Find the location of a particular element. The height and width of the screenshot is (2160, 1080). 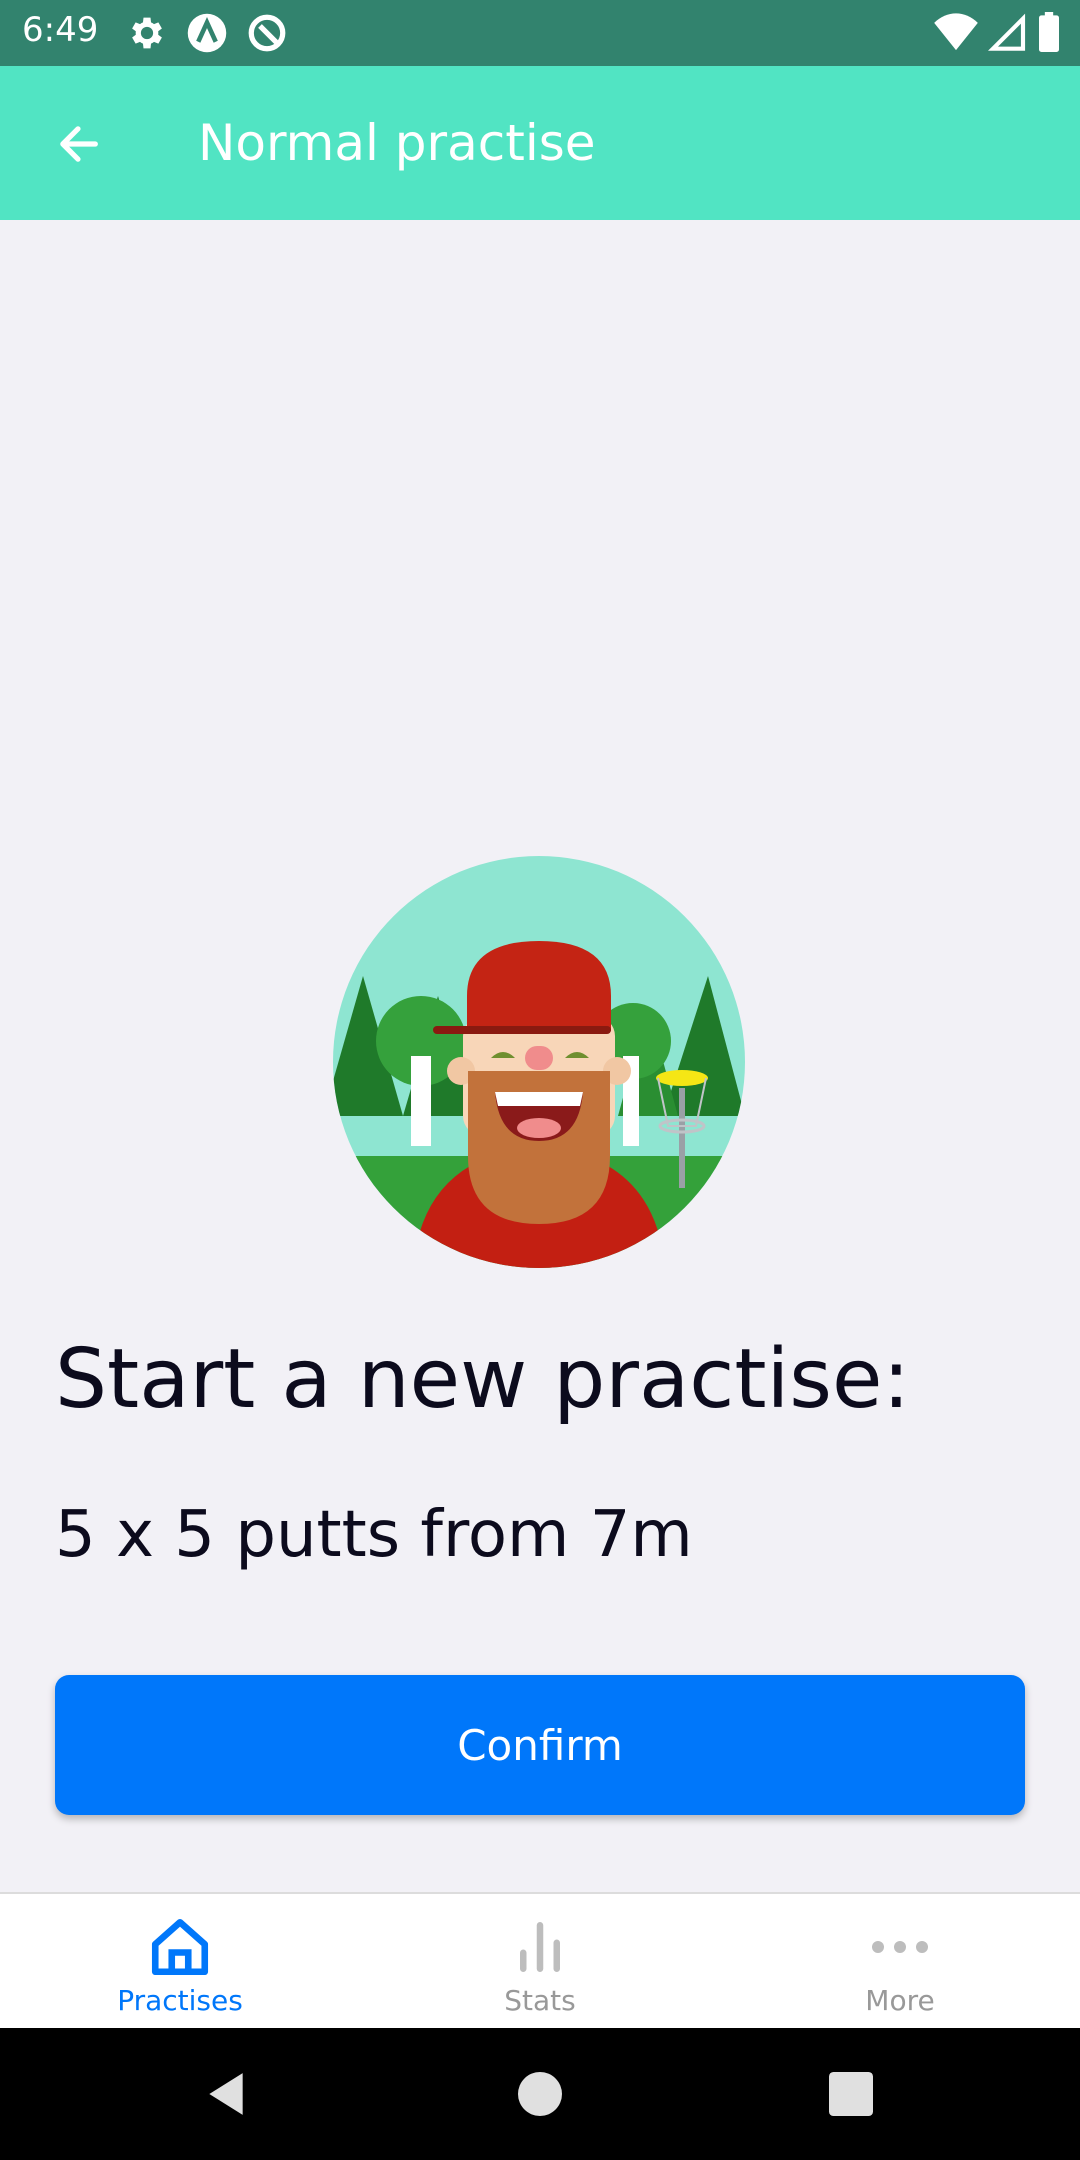

nav-label-practises: Practises is located at coordinates (180, 2000).